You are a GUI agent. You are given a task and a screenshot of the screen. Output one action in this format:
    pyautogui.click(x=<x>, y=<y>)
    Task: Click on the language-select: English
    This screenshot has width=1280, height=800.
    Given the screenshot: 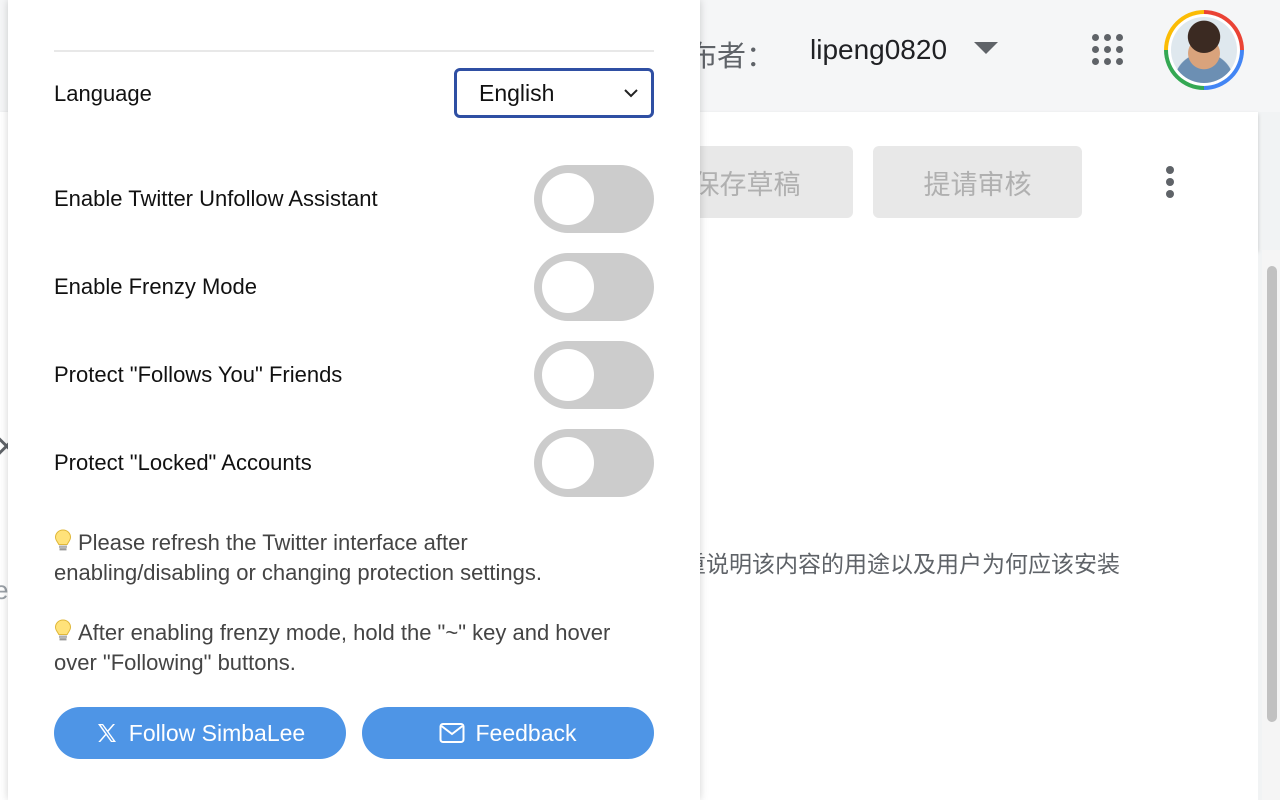 What is the action you would take?
    pyautogui.click(x=554, y=93)
    